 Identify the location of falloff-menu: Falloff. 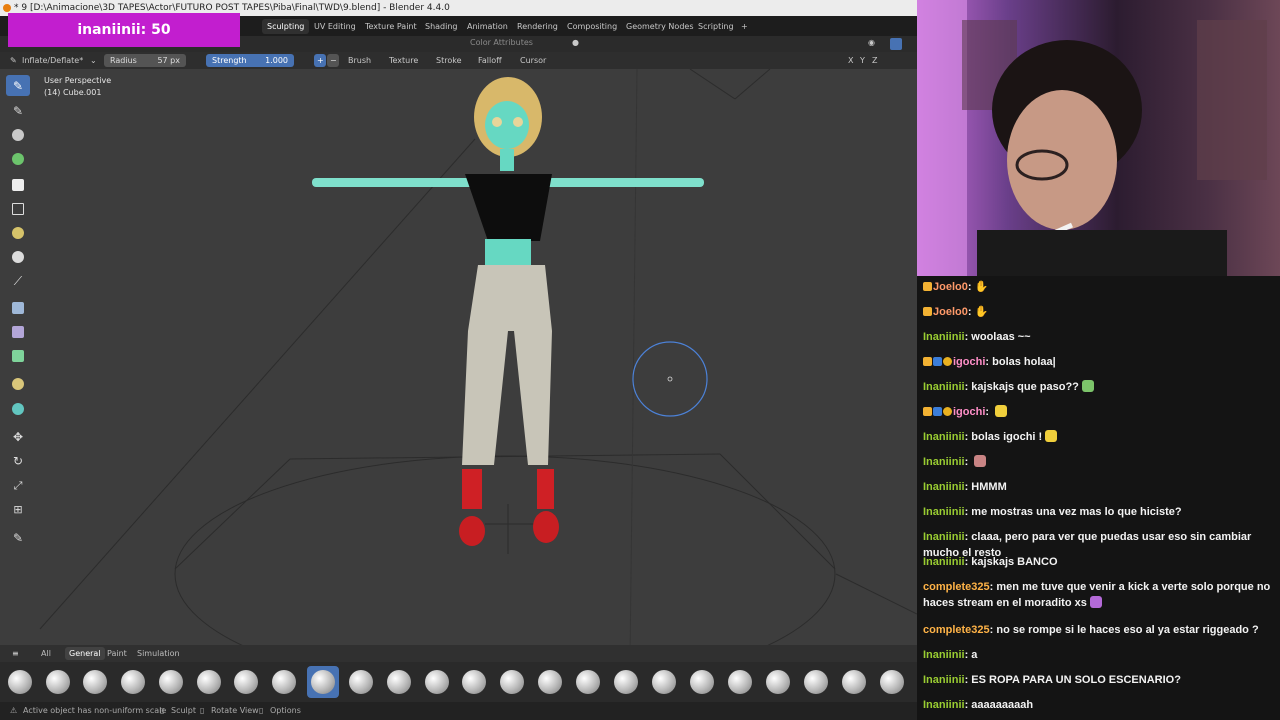
(490, 60).